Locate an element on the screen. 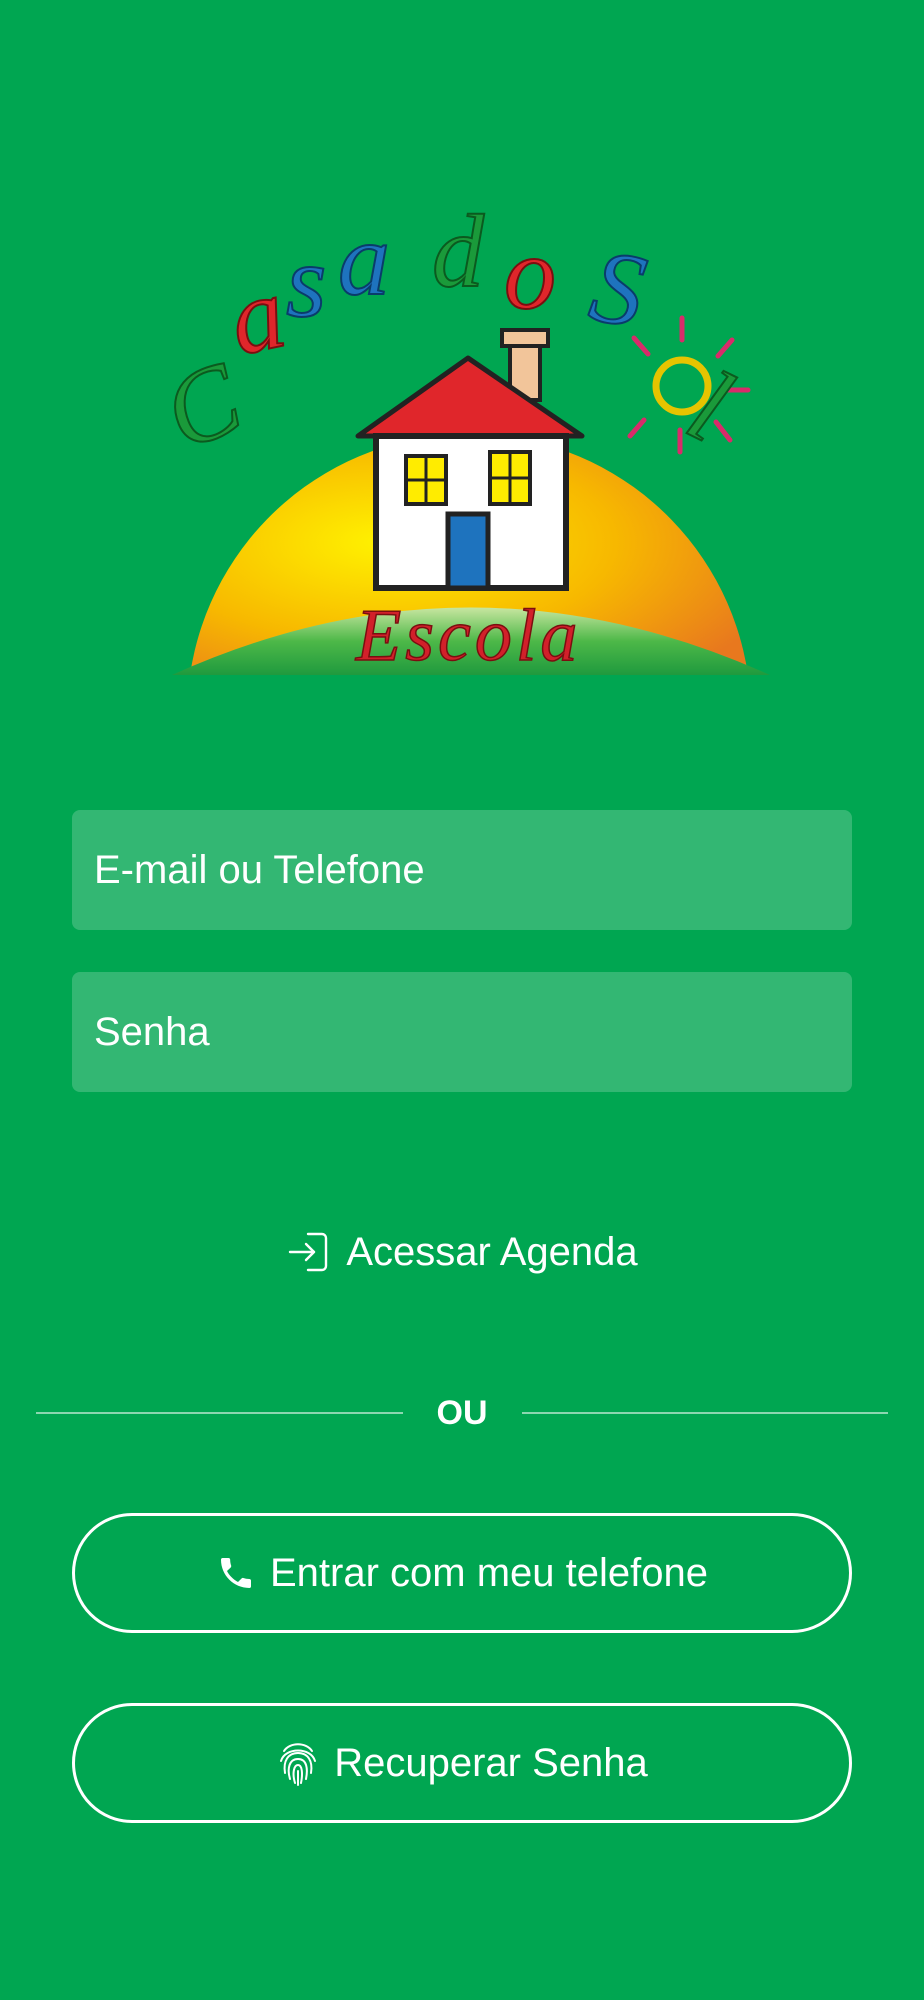 Image resolution: width=924 pixels, height=2000 pixels. access-agenda-label: Acessar Agenda is located at coordinates (492, 1251).